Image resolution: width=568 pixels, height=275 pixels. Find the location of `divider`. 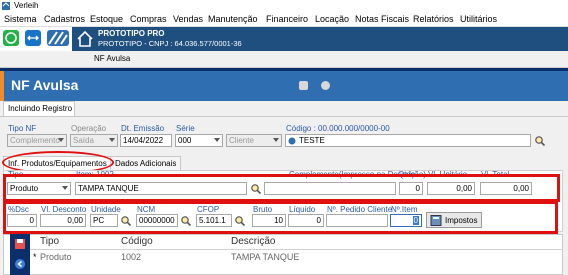

divider is located at coordinates (284, 116).